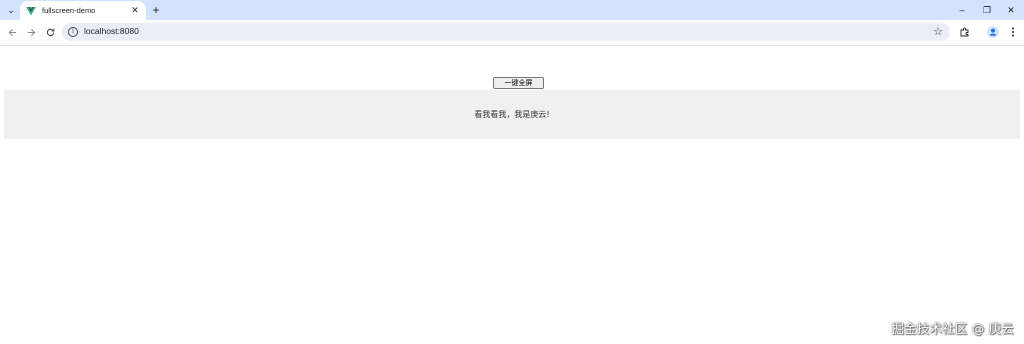 The width and height of the screenshot is (1024, 344). I want to click on address-bar: i localhost:8080 ☆, so click(506, 32).